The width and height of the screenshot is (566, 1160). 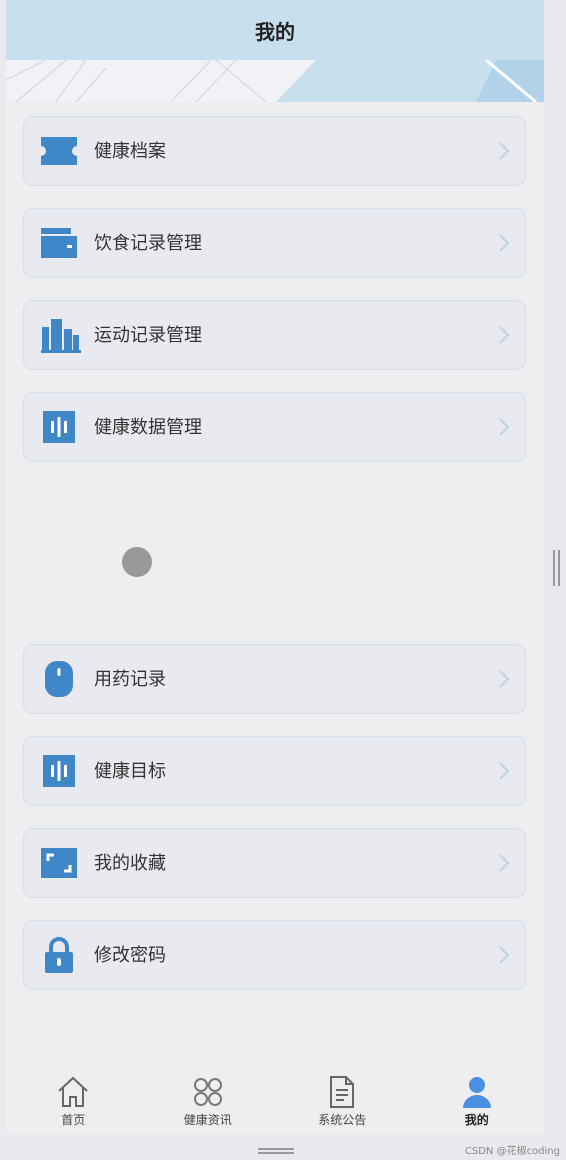 I want to click on menu-item-my-favorites: 我的收藏, so click(x=274, y=863).